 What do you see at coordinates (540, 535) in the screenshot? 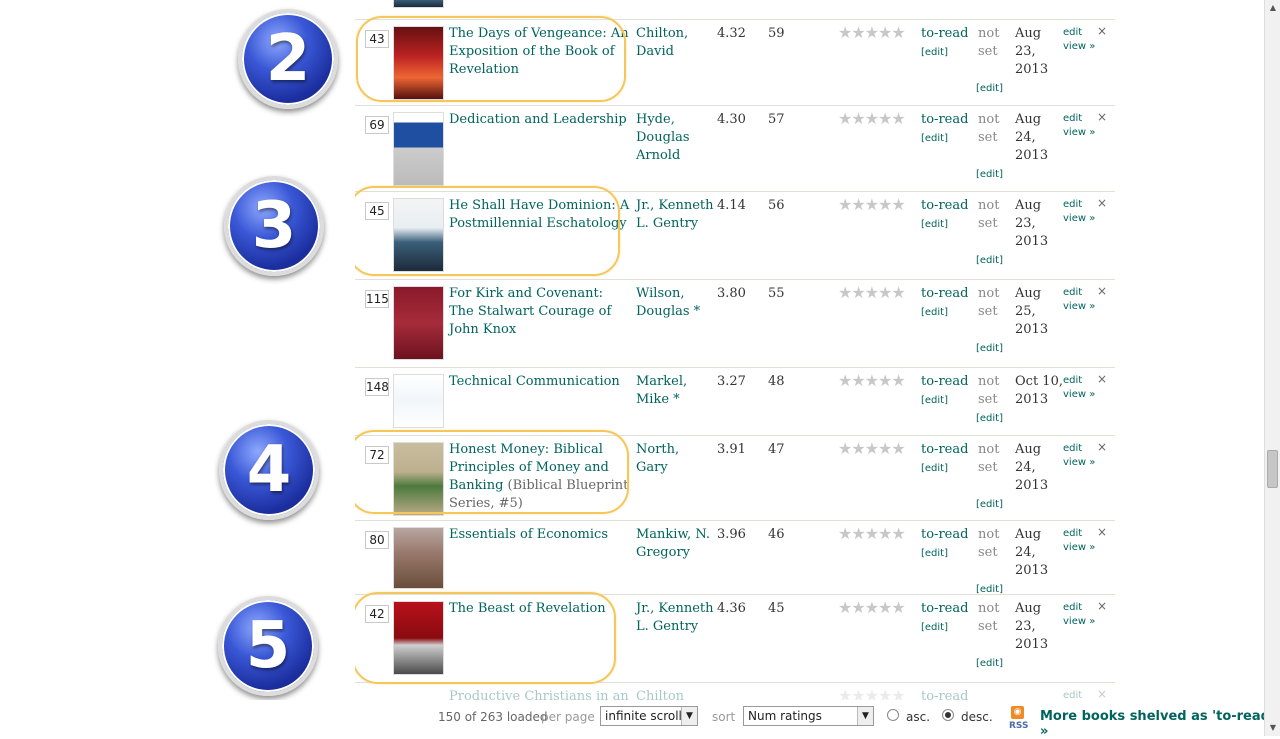
I see `book-title-link: Essentials of Economics` at bounding box center [540, 535].